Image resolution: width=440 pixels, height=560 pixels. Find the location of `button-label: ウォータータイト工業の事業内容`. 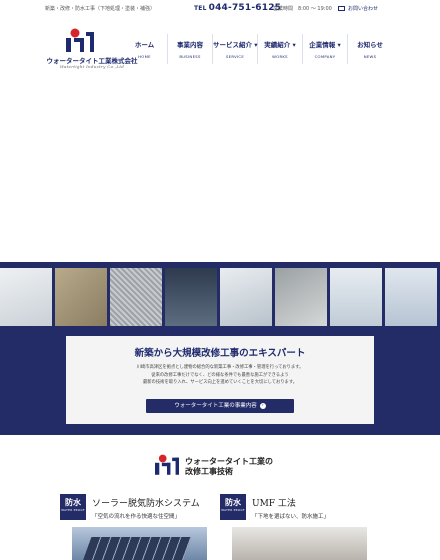

button-label: ウォータータイト工業の事業内容 is located at coordinates (215, 406).